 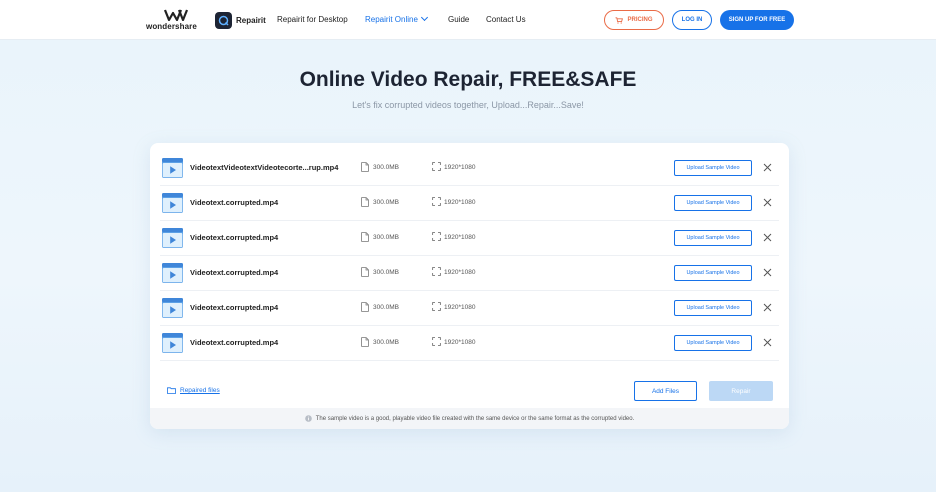 I want to click on repairit-wordmark: Repairit, so click(x=251, y=20).